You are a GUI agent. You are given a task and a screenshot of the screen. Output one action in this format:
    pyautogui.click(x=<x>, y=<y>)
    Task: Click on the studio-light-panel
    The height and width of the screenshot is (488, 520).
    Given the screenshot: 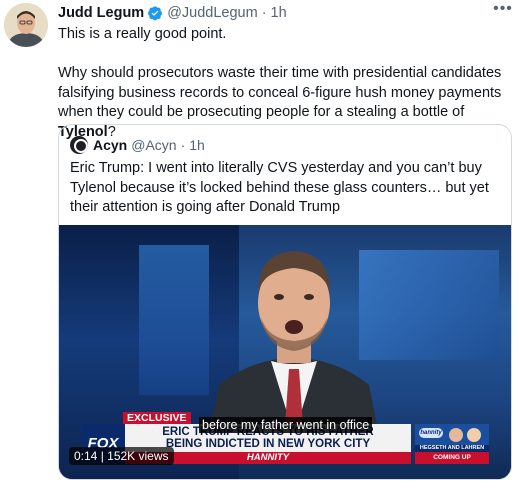 What is the action you would take?
    pyautogui.click(x=174, y=320)
    